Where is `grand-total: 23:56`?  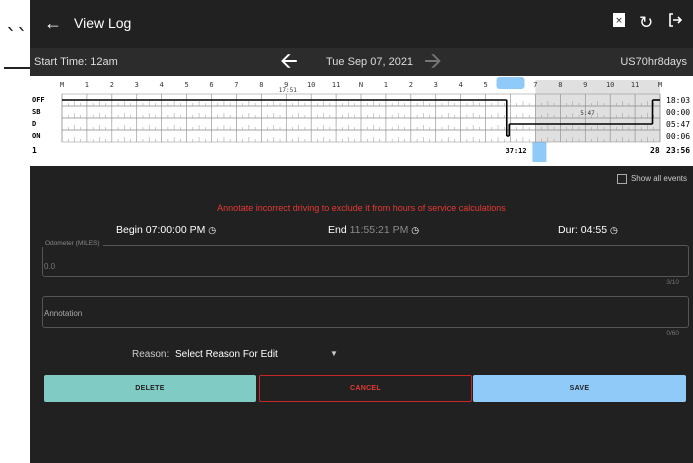 grand-total: 23:56 is located at coordinates (678, 150).